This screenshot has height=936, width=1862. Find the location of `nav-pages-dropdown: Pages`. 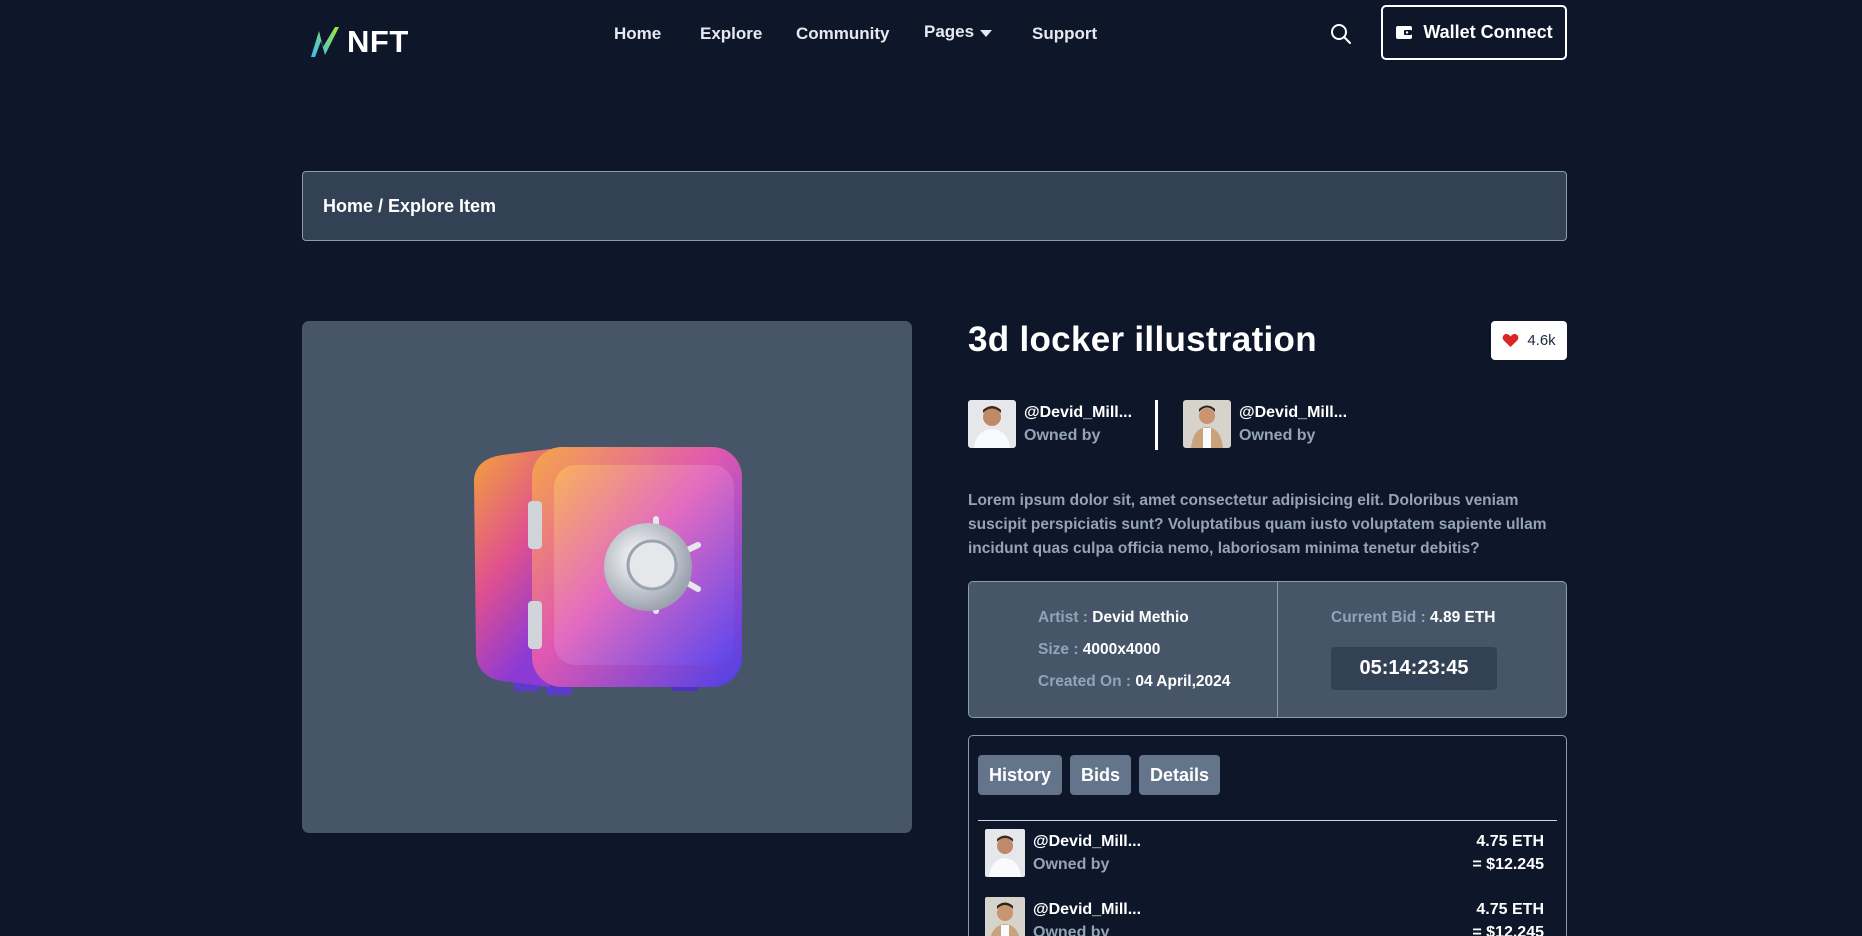

nav-pages-dropdown: Pages is located at coordinates (958, 32).